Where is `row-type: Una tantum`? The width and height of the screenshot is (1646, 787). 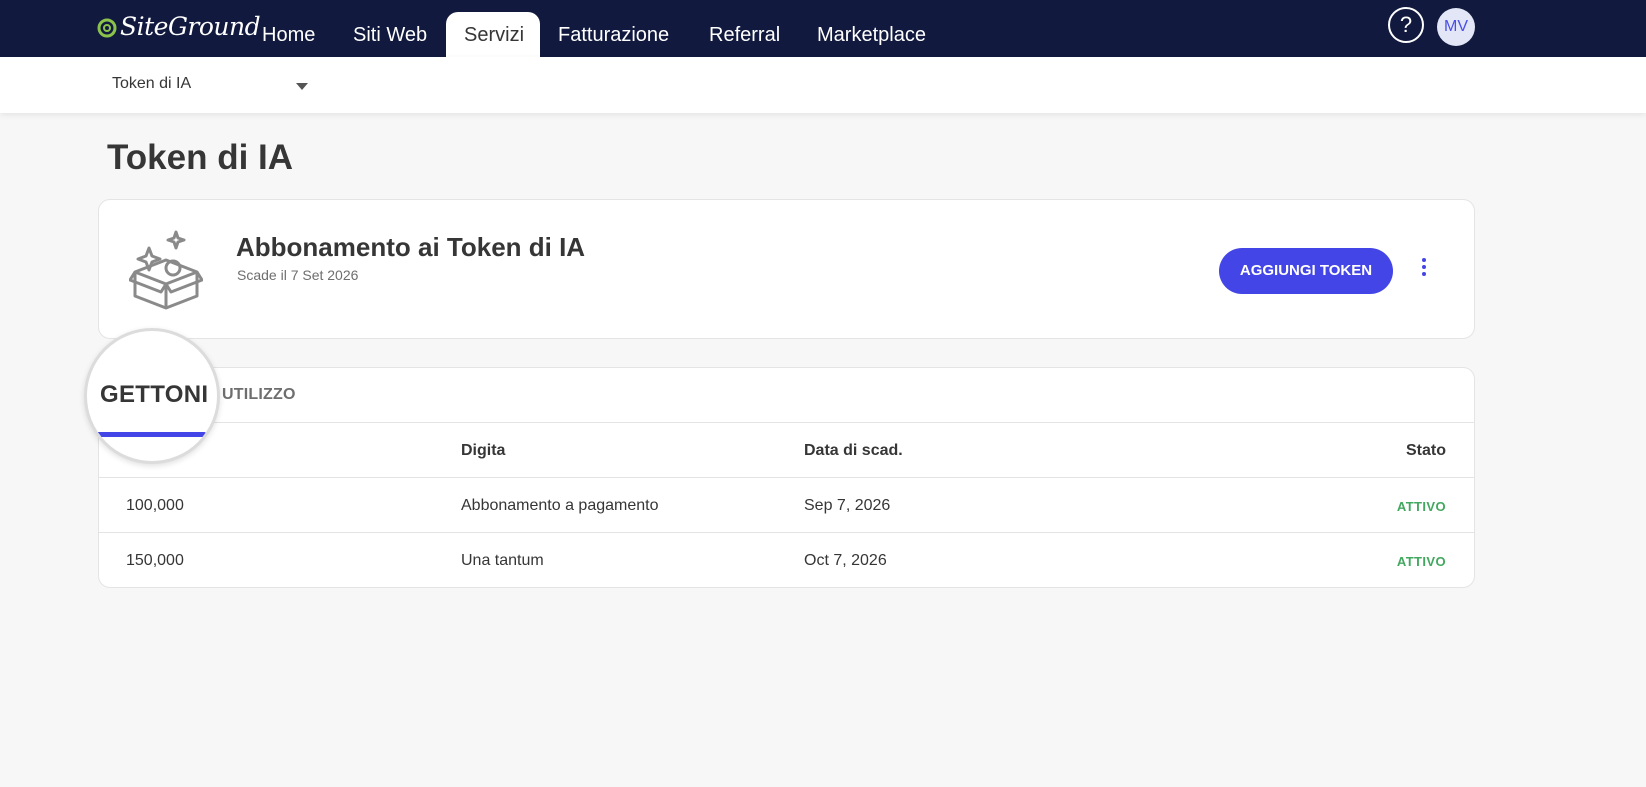
row-type: Una tantum is located at coordinates (502, 560).